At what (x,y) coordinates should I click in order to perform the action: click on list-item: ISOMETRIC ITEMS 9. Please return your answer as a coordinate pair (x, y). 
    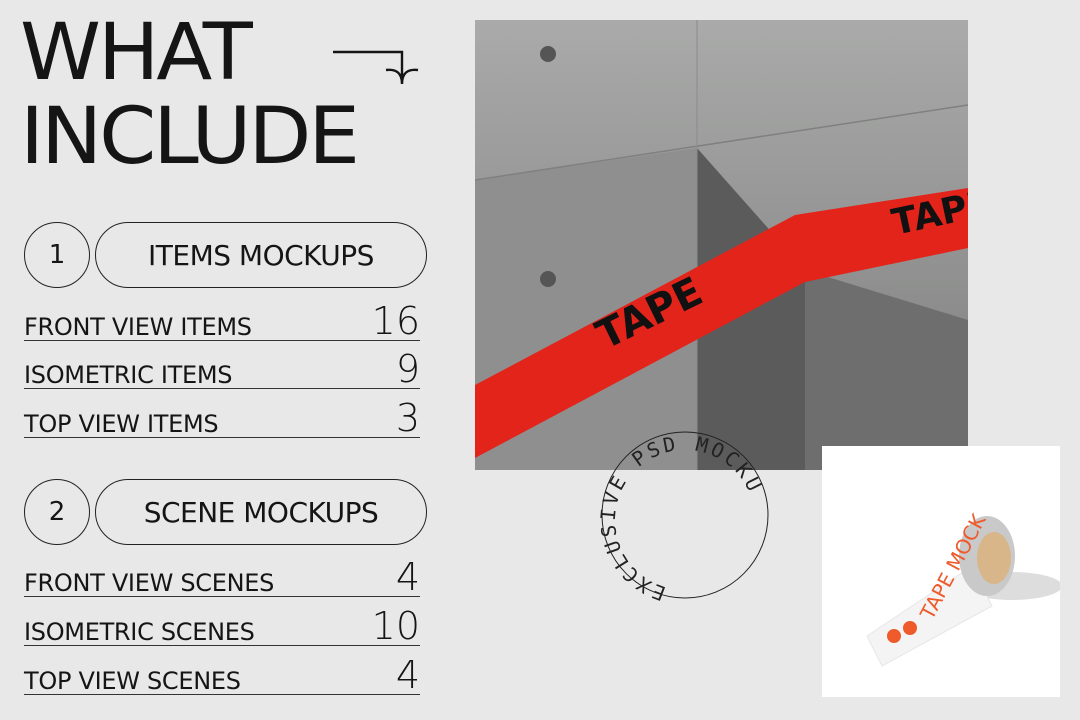
    Looking at the image, I should click on (222, 367).